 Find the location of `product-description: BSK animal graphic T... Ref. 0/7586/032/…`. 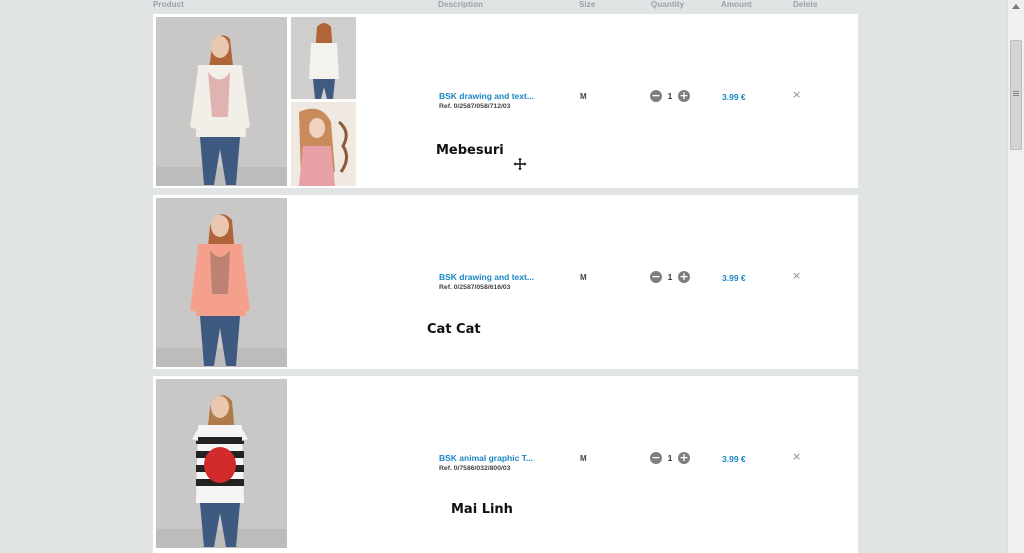

product-description: BSK animal graphic T... Ref. 0/7586/032/… is located at coordinates (486, 462).